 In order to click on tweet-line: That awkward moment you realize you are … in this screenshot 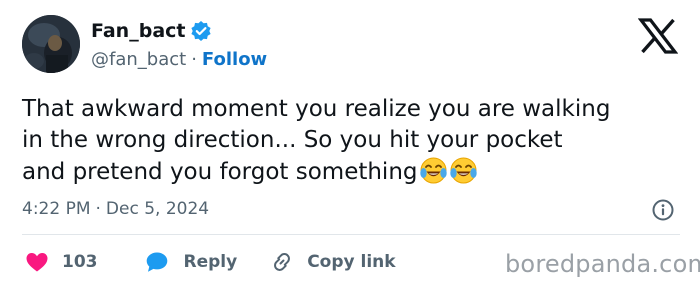, I will do `click(316, 109)`.